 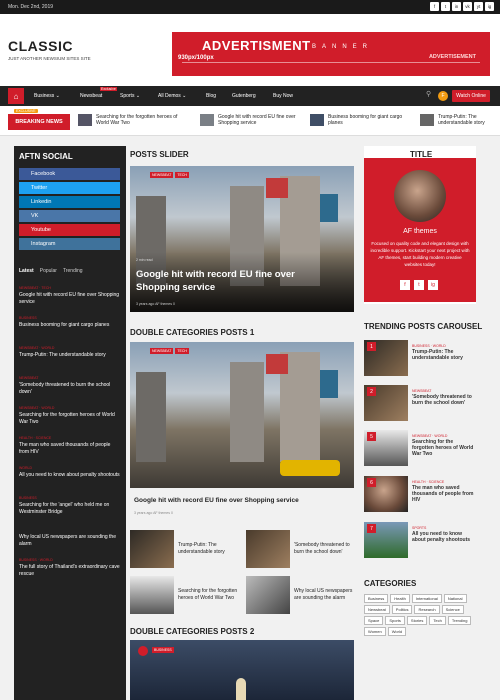 What do you see at coordinates (144, 260) in the screenshot?
I see `read-time: 2 min read` at bounding box center [144, 260].